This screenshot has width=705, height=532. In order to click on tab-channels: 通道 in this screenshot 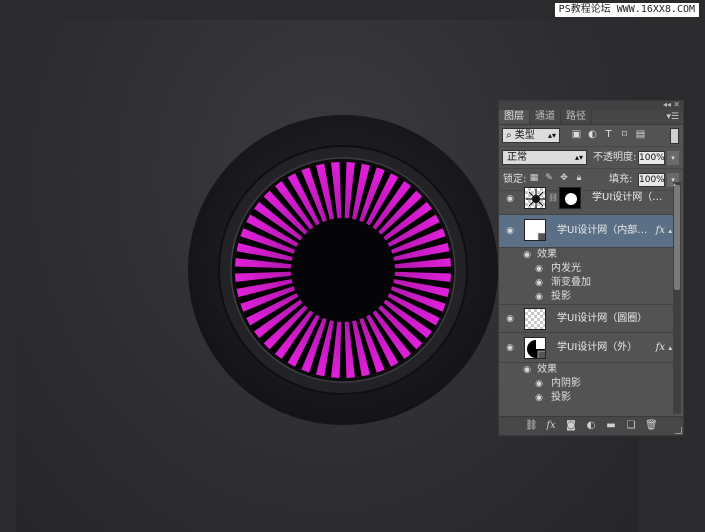, I will do `click(545, 117)`.